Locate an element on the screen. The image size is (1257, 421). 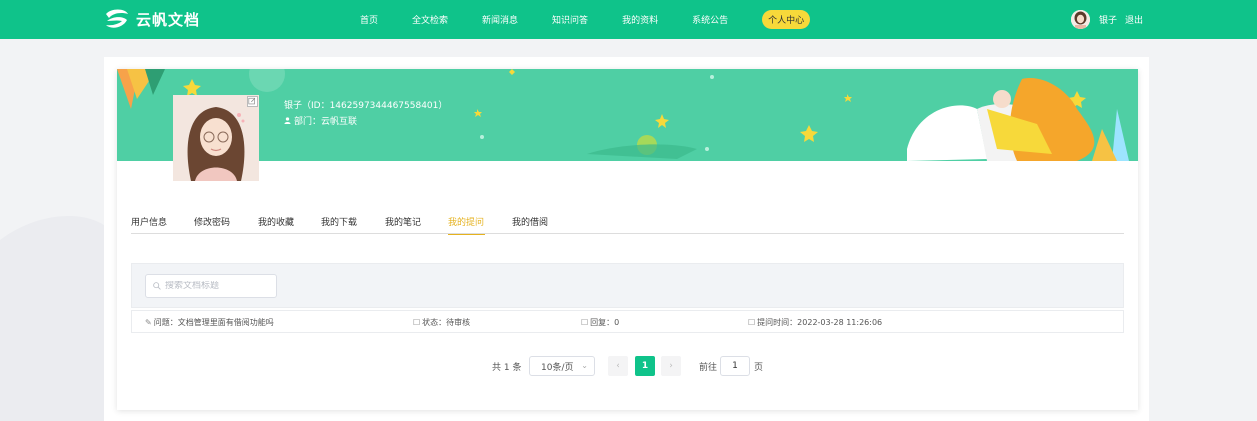
status-icon: ☐ is located at coordinates (417, 322).